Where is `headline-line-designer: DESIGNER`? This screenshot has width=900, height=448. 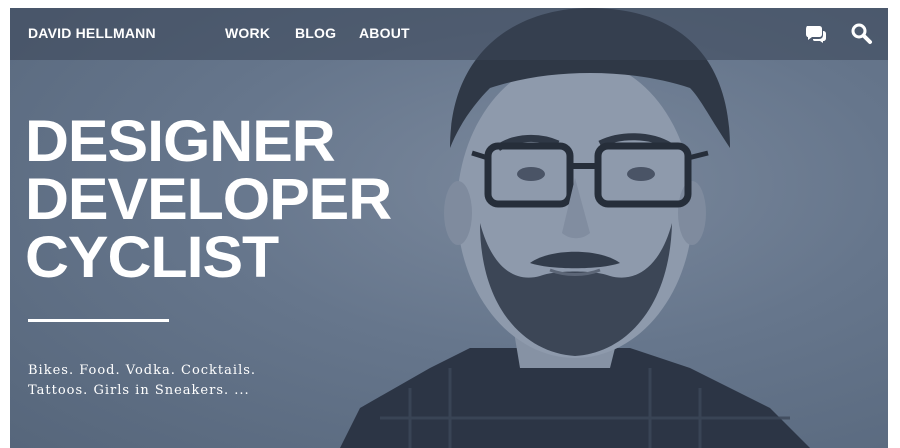
headline-line-designer: DESIGNER is located at coordinates (180, 141).